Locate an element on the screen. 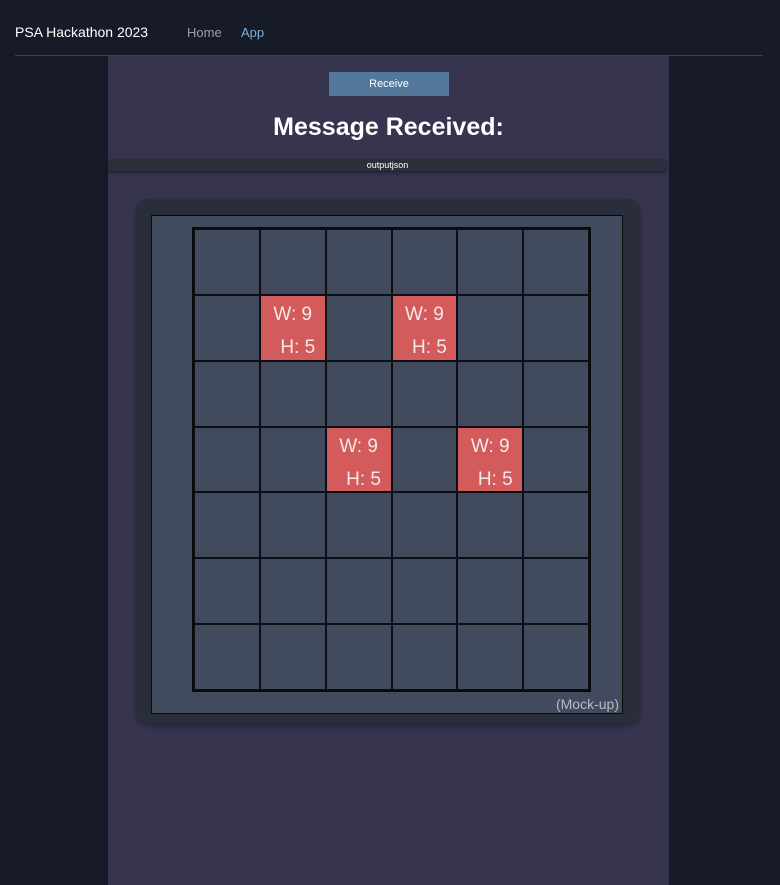  page-title: Message Received: is located at coordinates (388, 127).